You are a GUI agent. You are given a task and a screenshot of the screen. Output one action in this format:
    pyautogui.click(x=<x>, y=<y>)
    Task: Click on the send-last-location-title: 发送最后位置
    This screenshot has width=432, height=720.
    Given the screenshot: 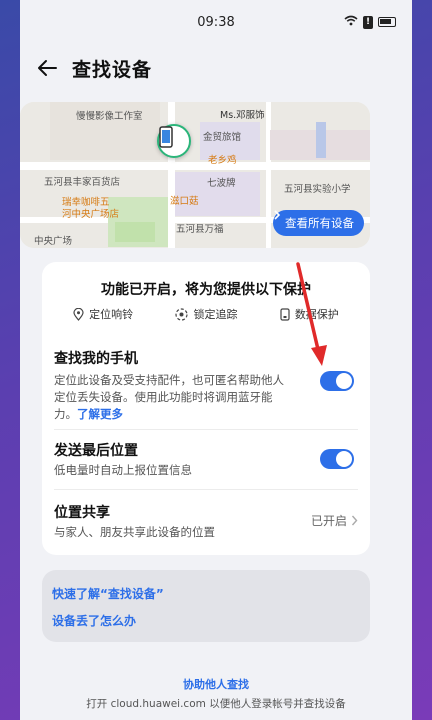 What is the action you would take?
    pyautogui.click(x=96, y=451)
    